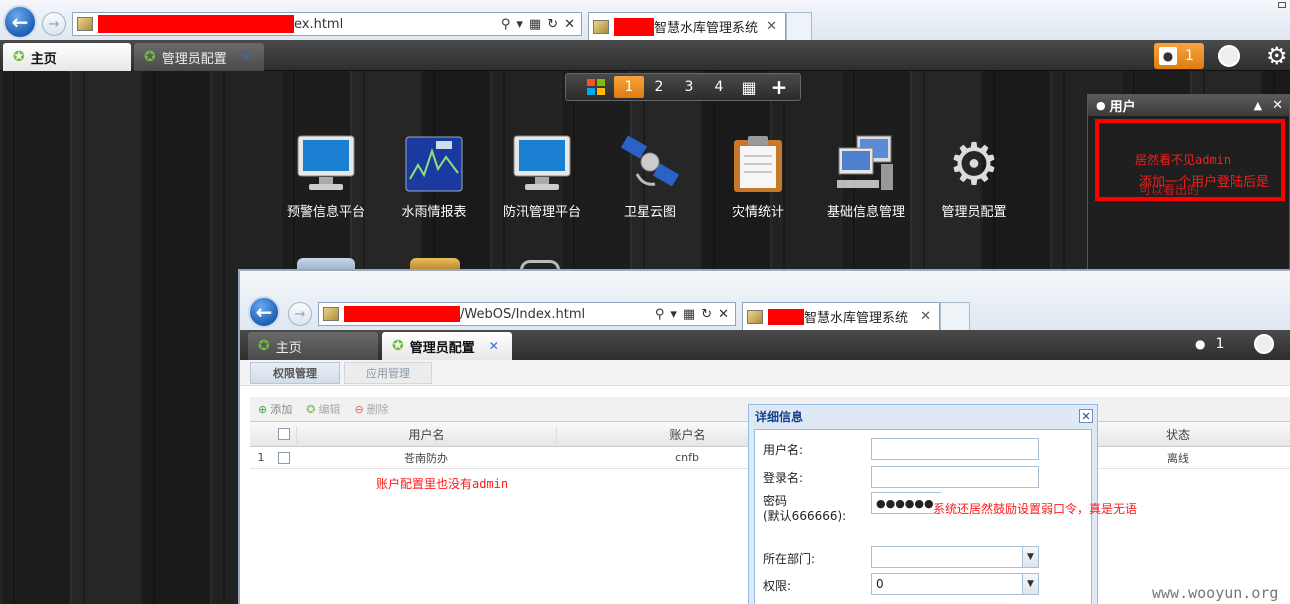 The image size is (1290, 604). Describe the element at coordinates (295, 373) in the screenshot. I see `subtab-permission: 权限管理` at that location.